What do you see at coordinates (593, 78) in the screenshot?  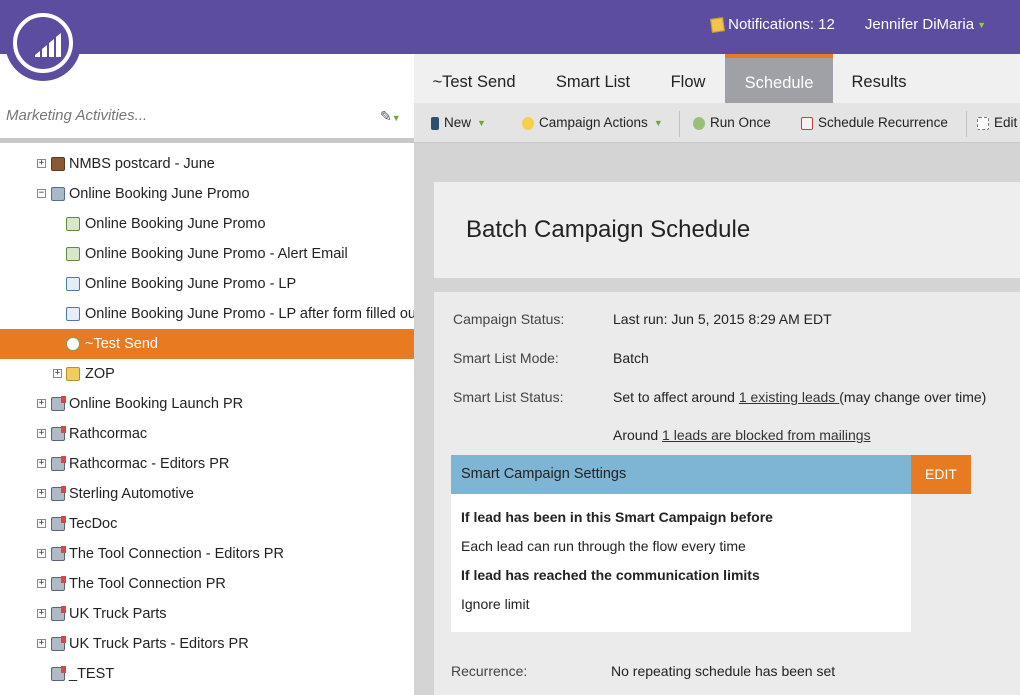 I see `tab-smart-list: Smart List` at bounding box center [593, 78].